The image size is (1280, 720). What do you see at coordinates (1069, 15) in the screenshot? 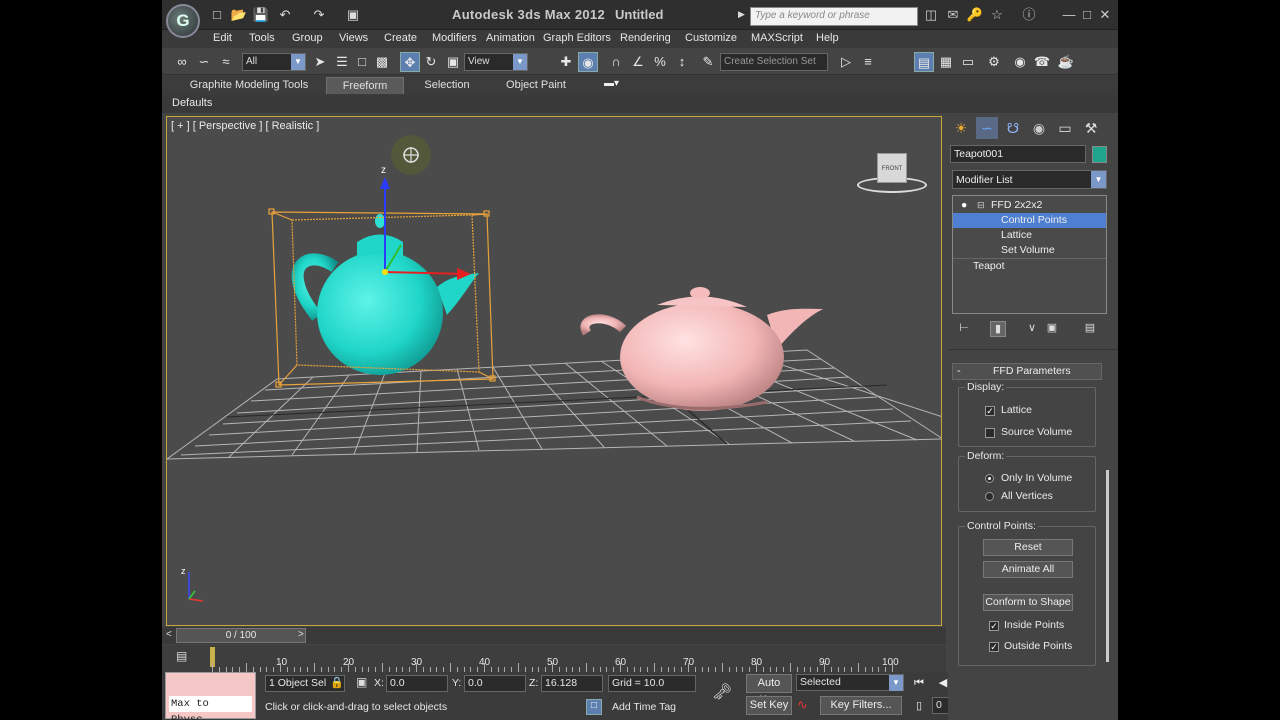
I see `minimize-icon: —` at bounding box center [1069, 15].